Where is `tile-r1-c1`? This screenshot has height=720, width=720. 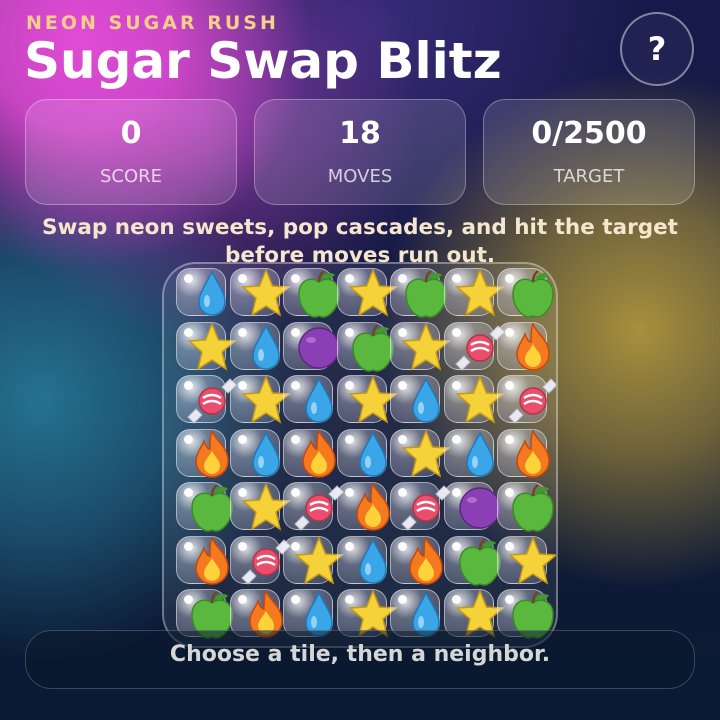
tile-r1-c1 is located at coordinates (201, 292).